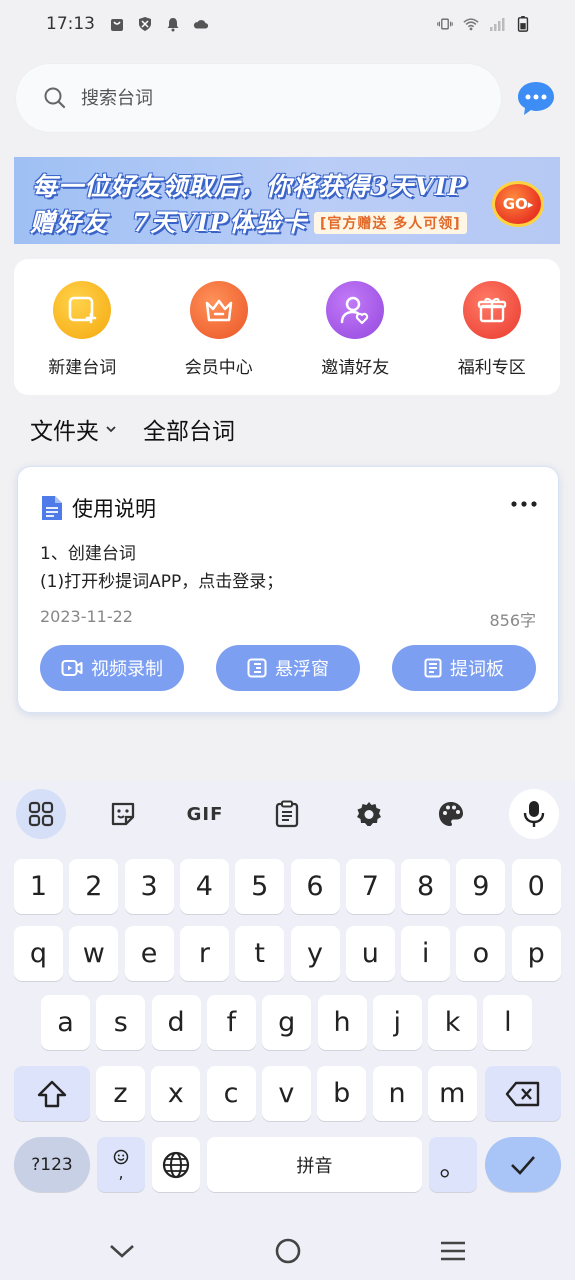 This screenshot has height=1280, width=575. Describe the element at coordinates (176, 1093) in the screenshot. I see `key-x: x` at that location.